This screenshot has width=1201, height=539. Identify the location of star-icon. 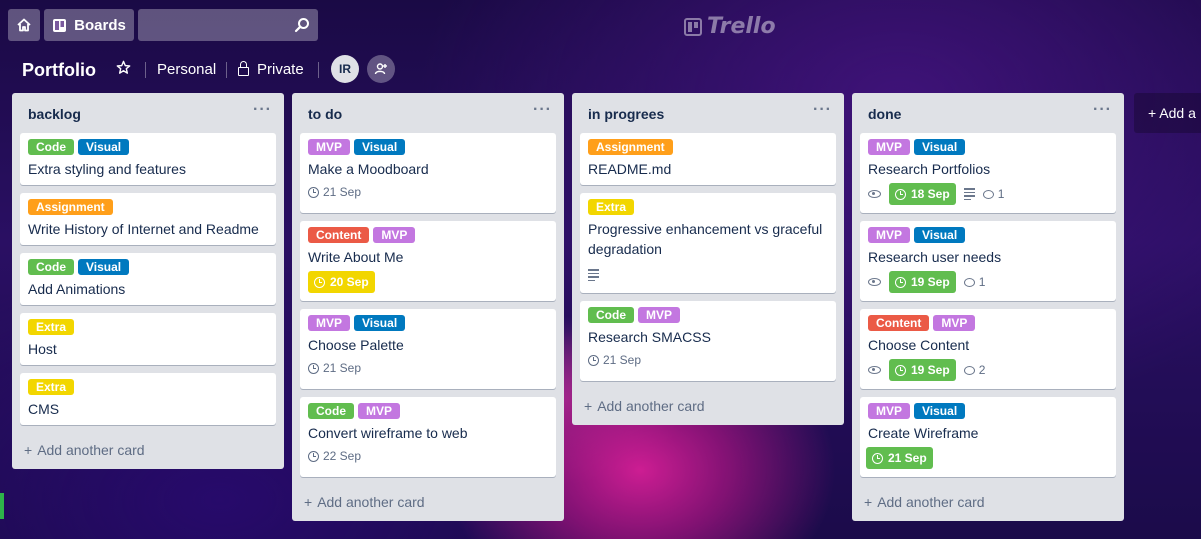
(123, 67).